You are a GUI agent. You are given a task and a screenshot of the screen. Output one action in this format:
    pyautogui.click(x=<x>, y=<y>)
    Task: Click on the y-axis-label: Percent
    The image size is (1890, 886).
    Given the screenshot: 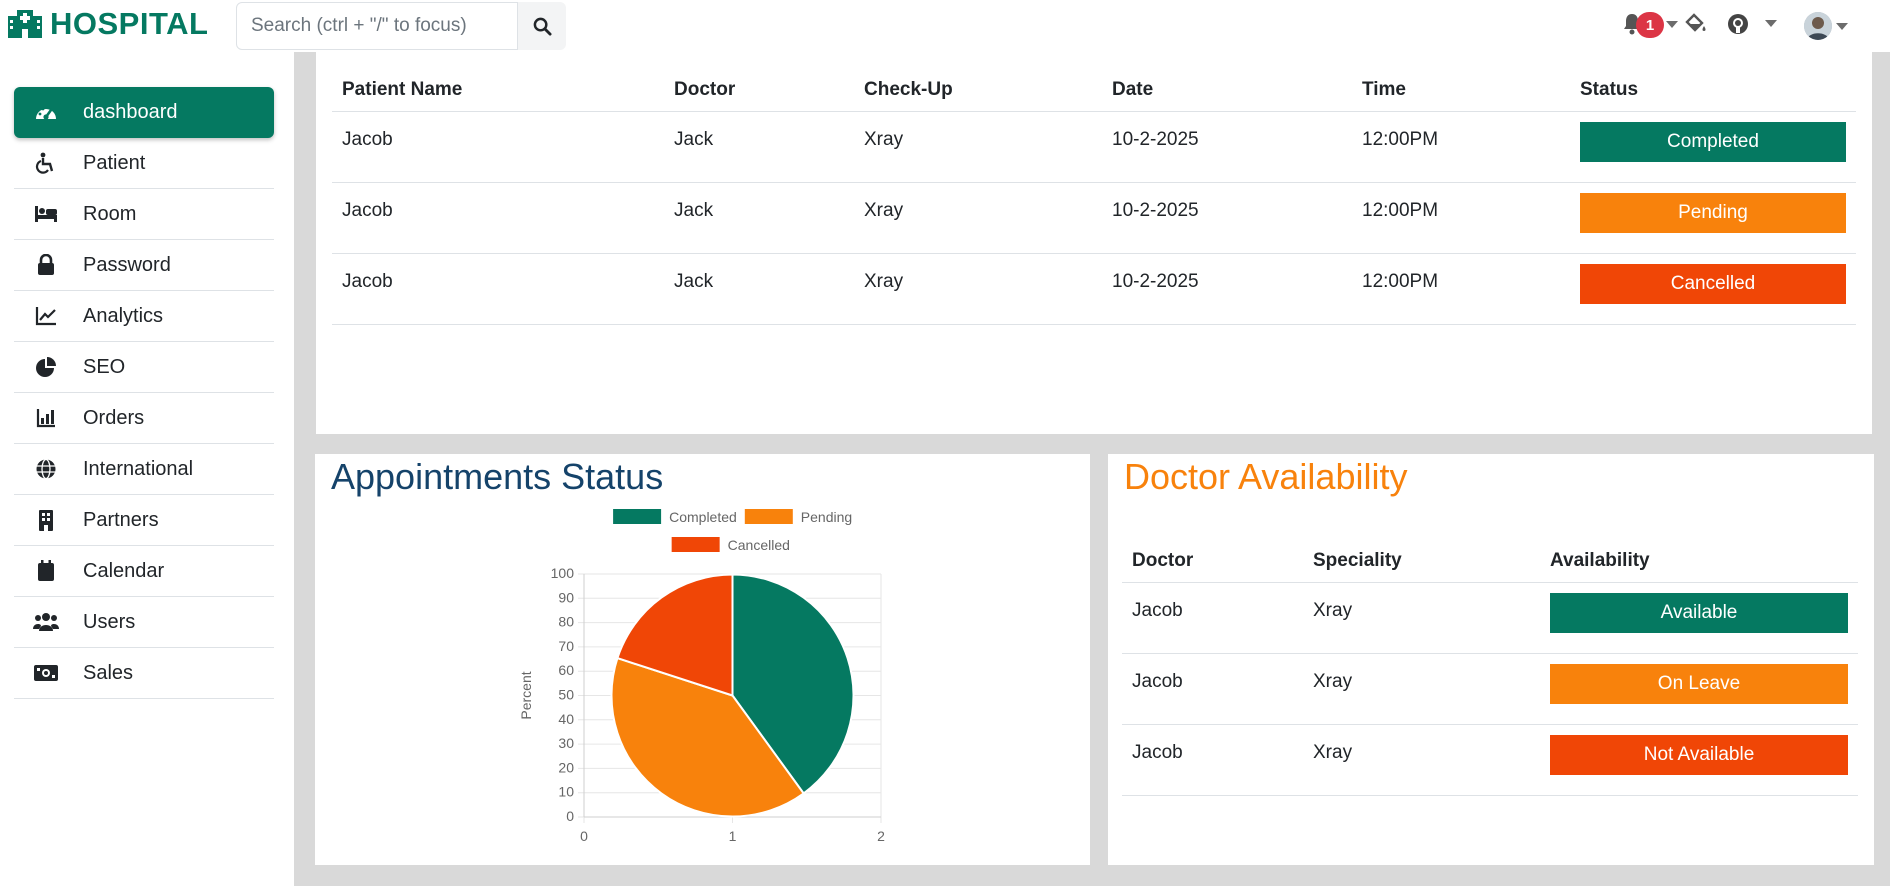 What is the action you would take?
    pyautogui.click(x=526, y=695)
    